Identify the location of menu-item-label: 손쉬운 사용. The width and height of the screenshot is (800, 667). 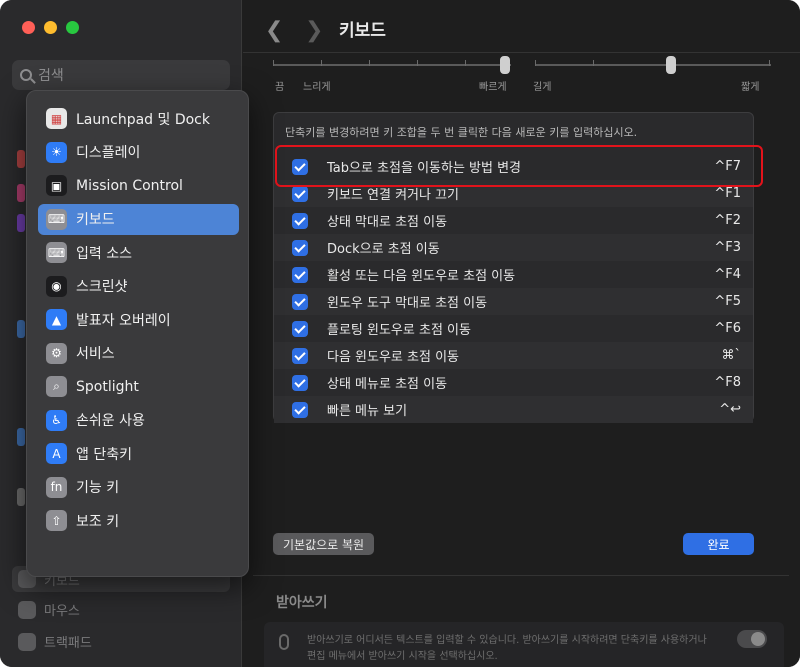
(110, 421).